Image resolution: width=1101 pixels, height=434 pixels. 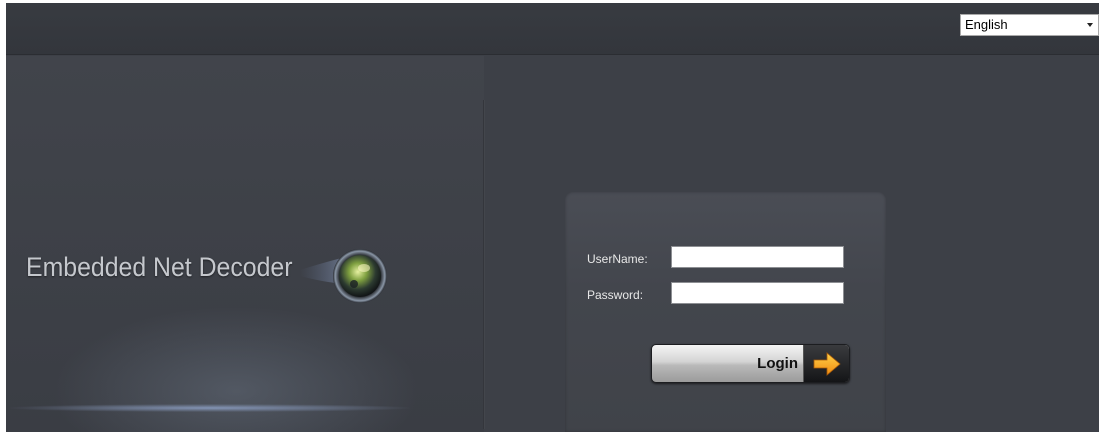 I want to click on username-input, so click(x=757, y=257).